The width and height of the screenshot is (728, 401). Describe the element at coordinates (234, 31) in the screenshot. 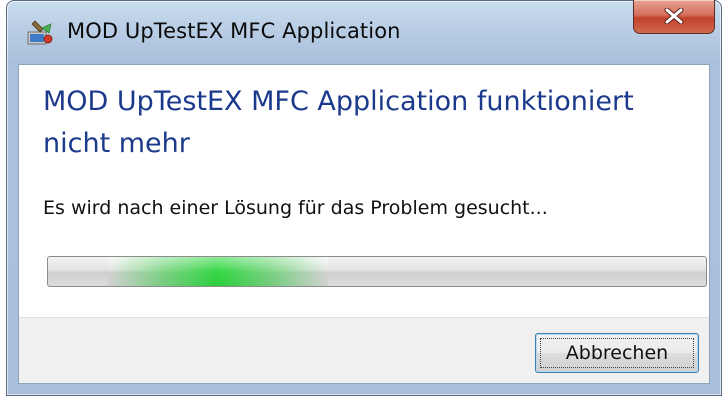

I see `window-title: MOD UpTestEX MFC Application` at that location.